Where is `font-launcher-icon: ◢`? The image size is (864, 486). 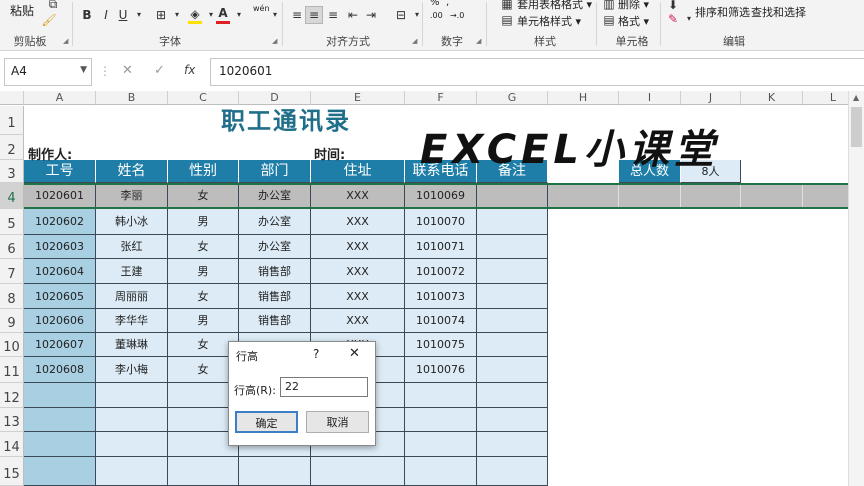
font-launcher-icon: ◢ is located at coordinates (274, 41).